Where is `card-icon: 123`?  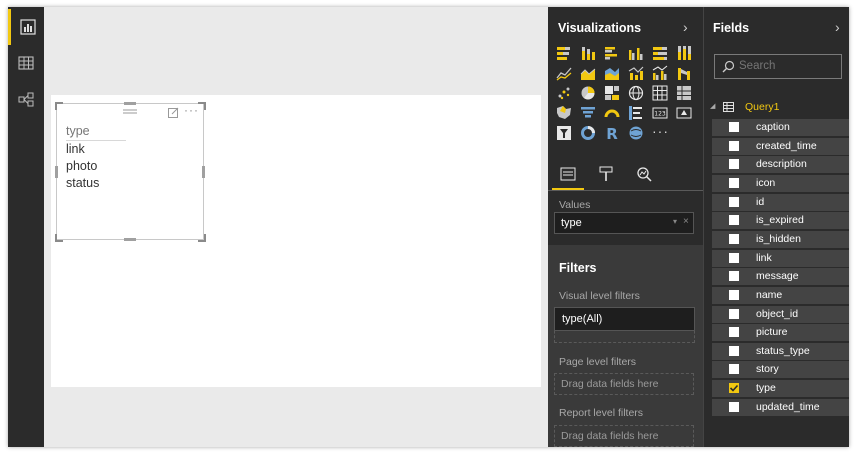
card-icon: 123 is located at coordinates (660, 113).